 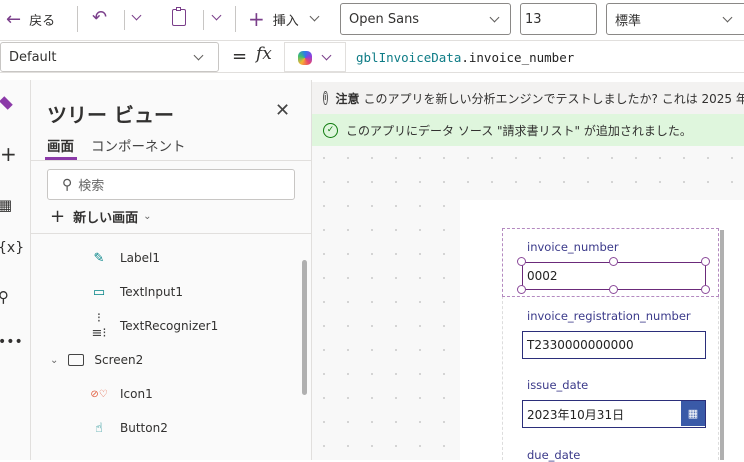 I want to click on data-table-icon: ▦, so click(x=6, y=205).